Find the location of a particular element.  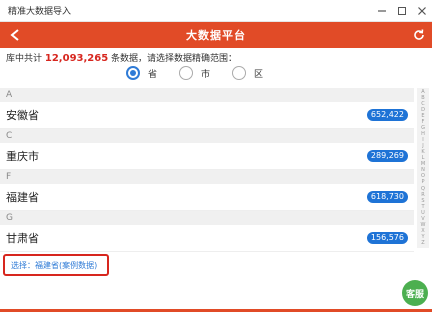

page-title: 大数据平台 is located at coordinates (216, 35).